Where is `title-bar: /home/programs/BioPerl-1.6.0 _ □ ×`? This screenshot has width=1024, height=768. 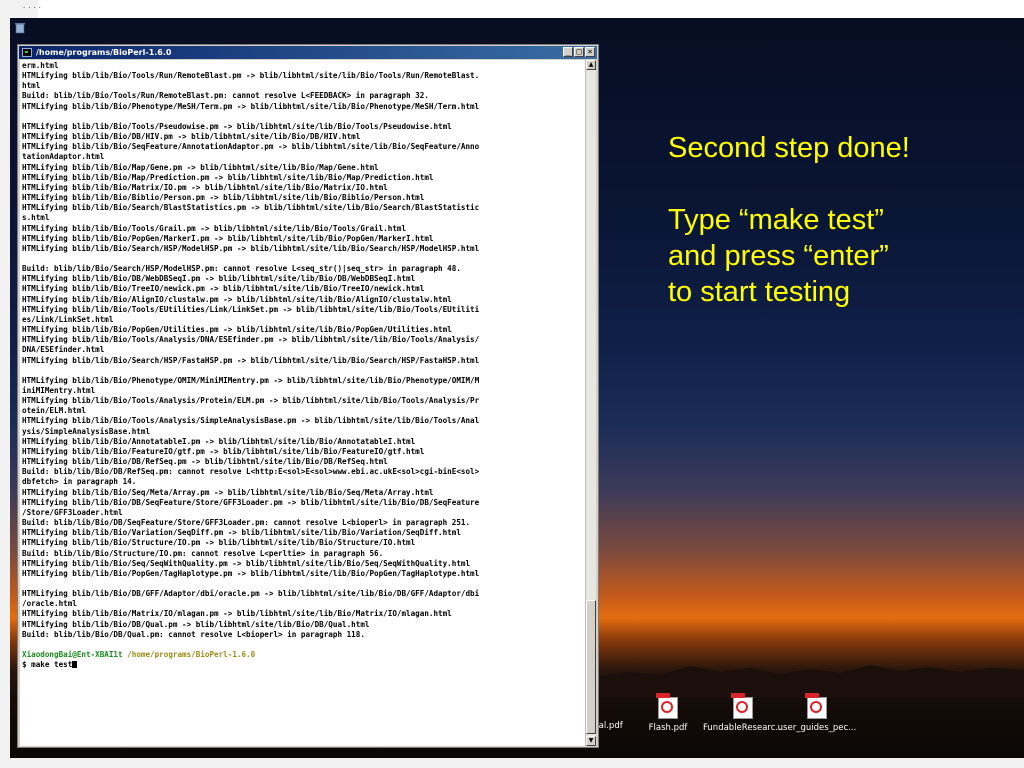
title-bar: /home/programs/BioPerl-1.6.0 _ □ × is located at coordinates (308, 52).